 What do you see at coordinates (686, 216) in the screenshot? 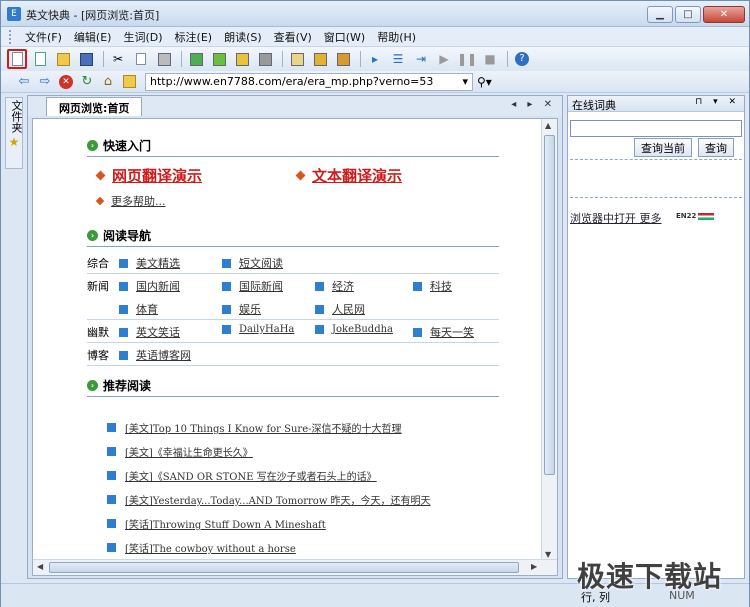
I see `en22-badge: EN22` at bounding box center [686, 216].